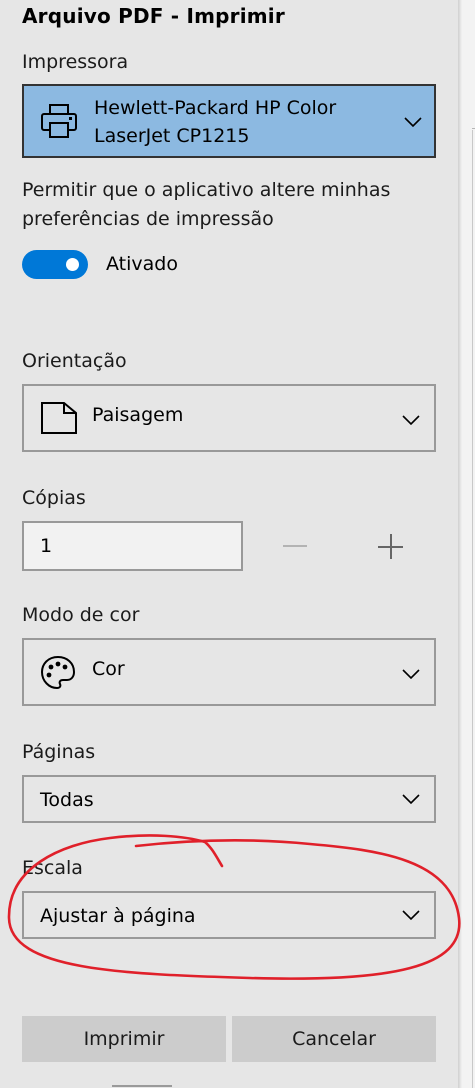  Describe the element at coordinates (81, 615) in the screenshot. I see `color-mode-label: Modo de cor` at that location.